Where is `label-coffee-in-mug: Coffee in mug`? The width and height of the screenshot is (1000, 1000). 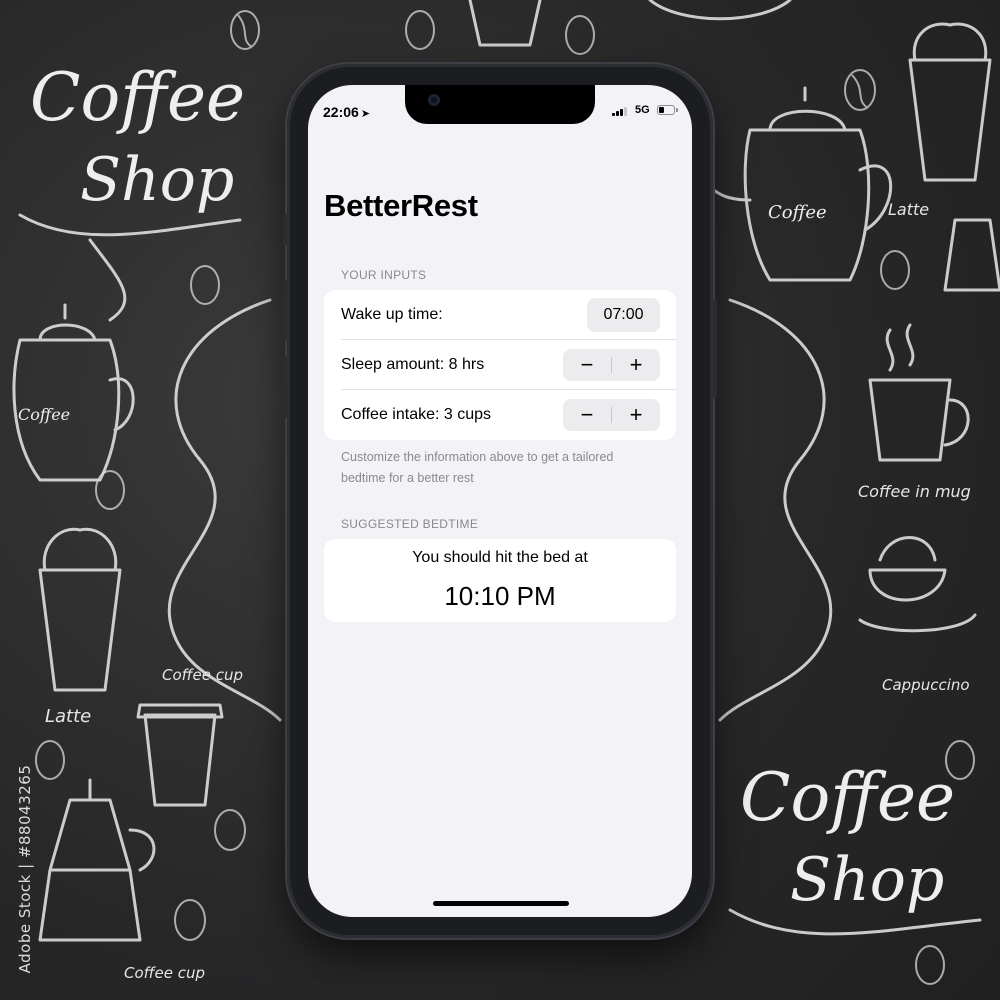 label-coffee-in-mug: Coffee in mug is located at coordinates (914, 491).